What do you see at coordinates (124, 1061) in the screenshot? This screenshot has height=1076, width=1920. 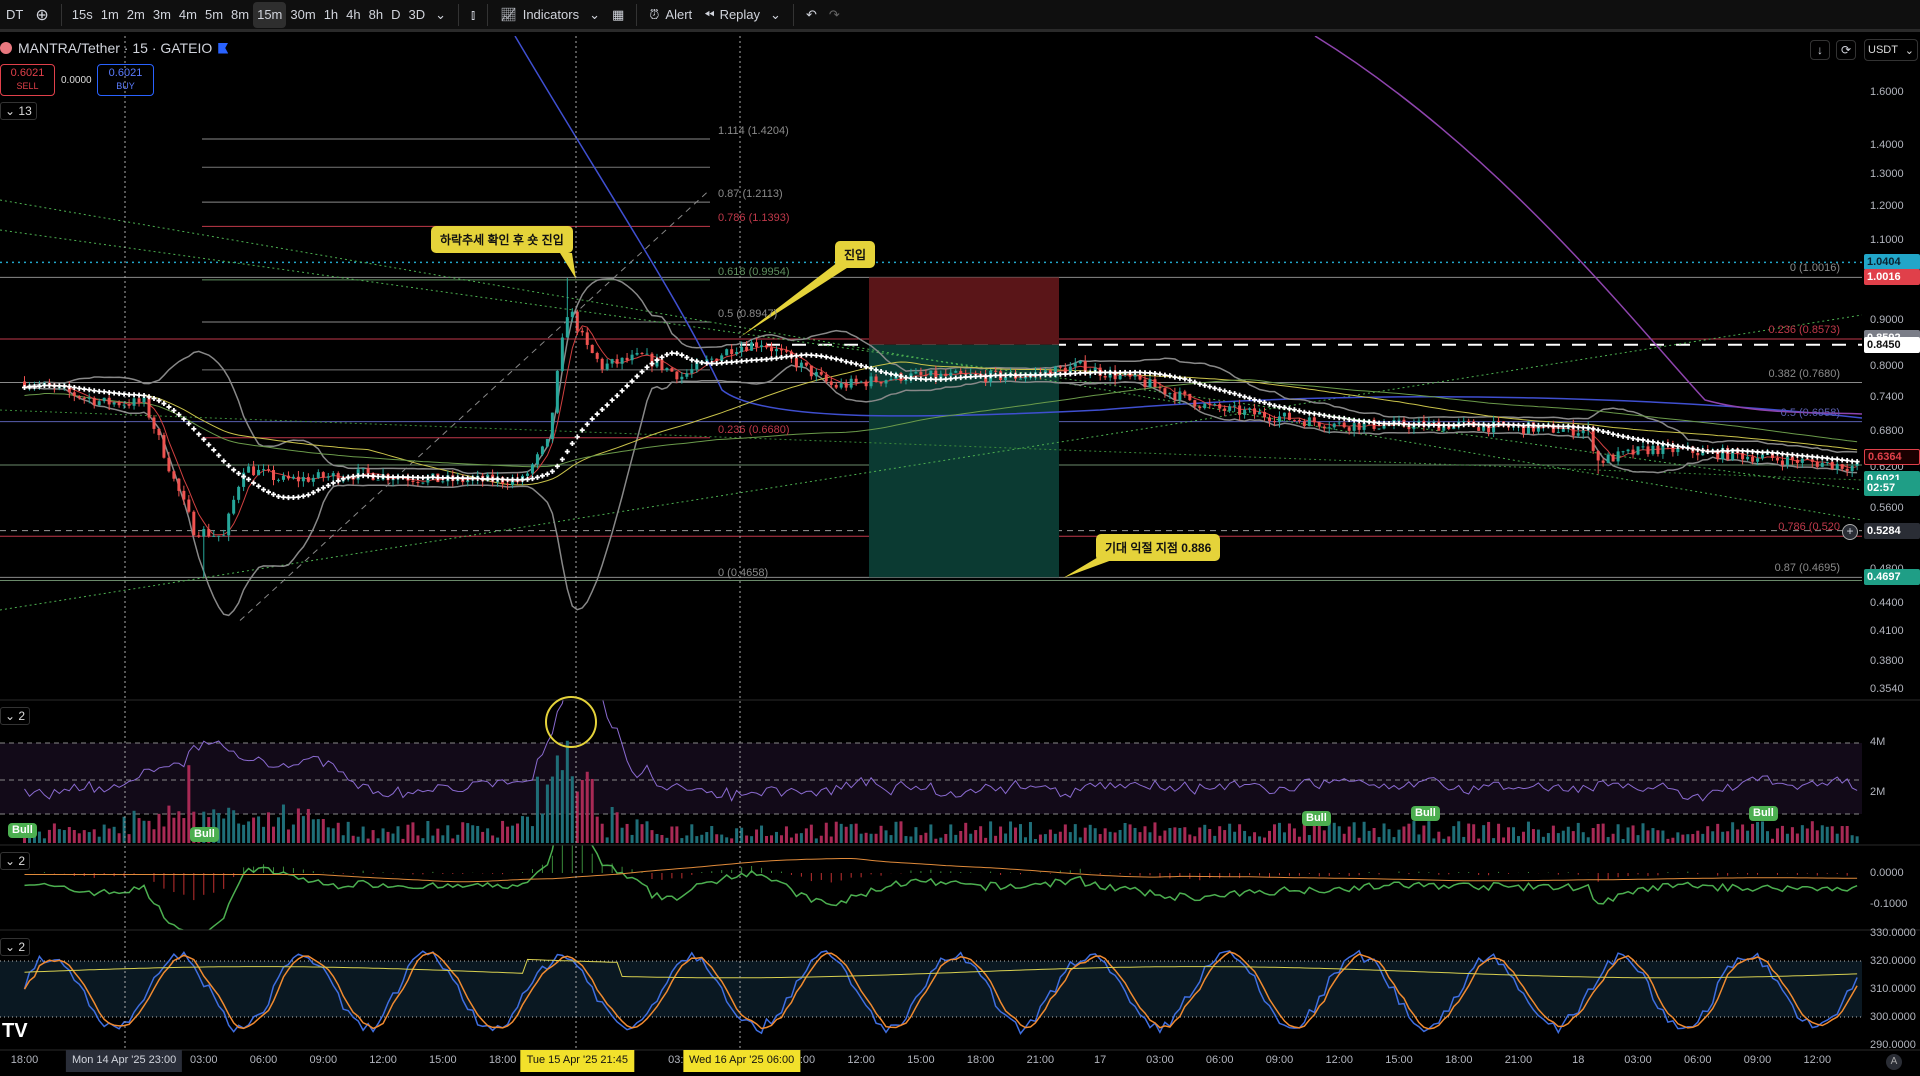 I see `time-highlight-label: Mon 14 Apr '25 23:00` at bounding box center [124, 1061].